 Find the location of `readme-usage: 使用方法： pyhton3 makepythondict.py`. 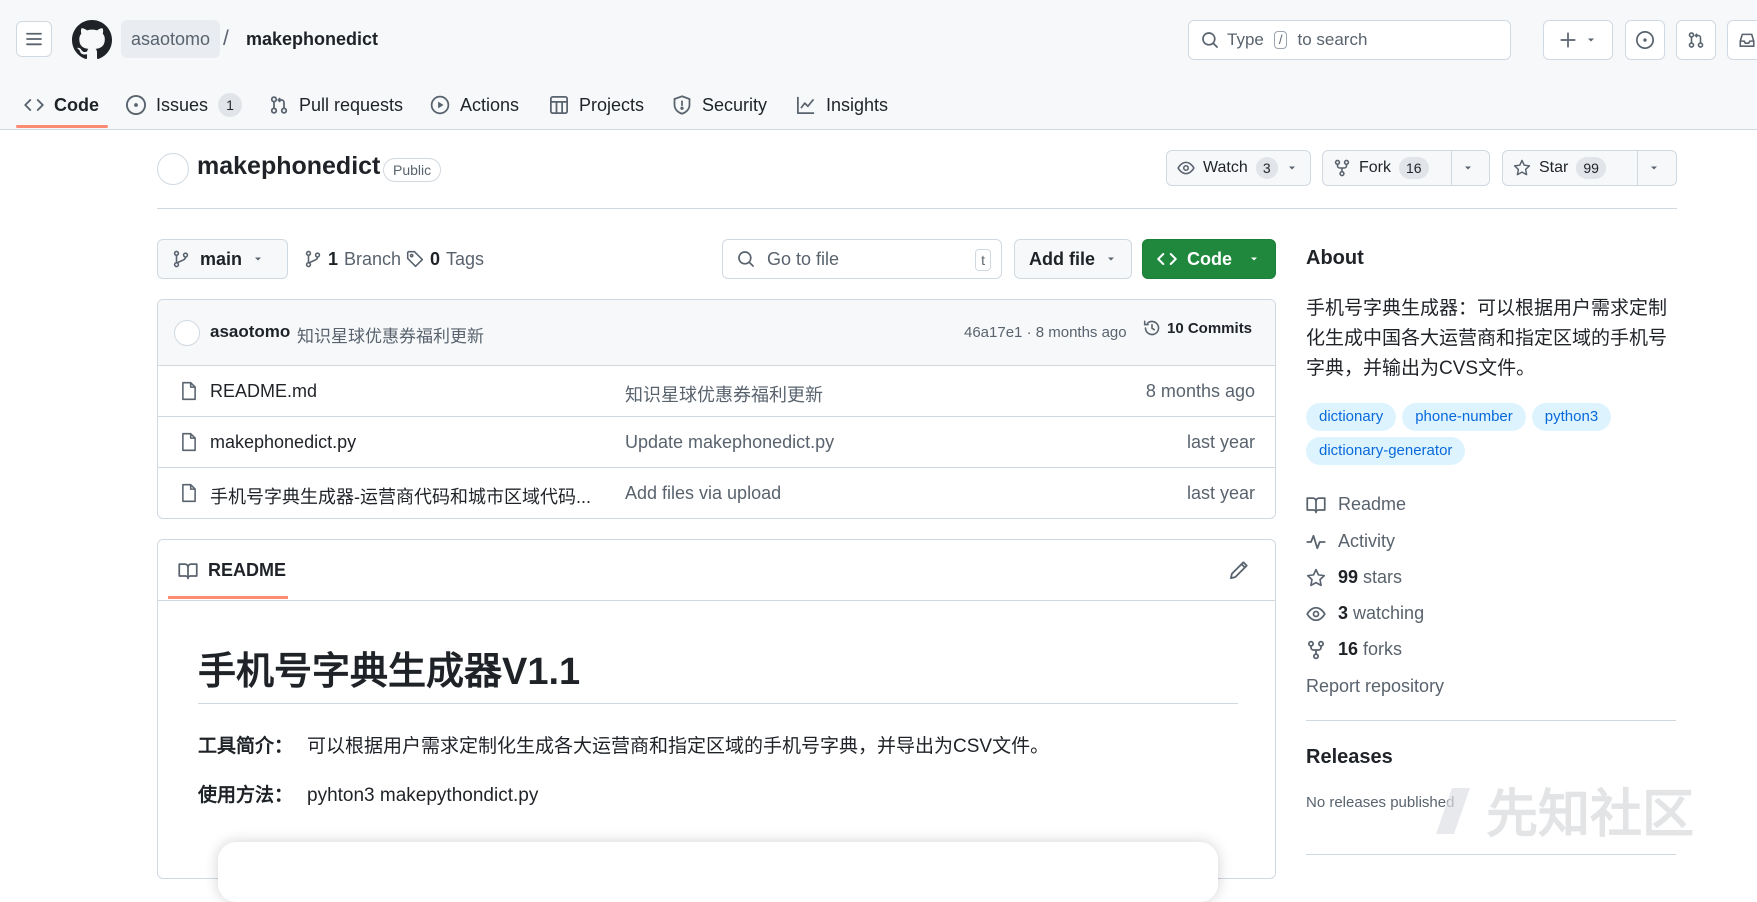

readme-usage: 使用方法： pyhton3 makepythondict.py is located at coordinates (368, 793).